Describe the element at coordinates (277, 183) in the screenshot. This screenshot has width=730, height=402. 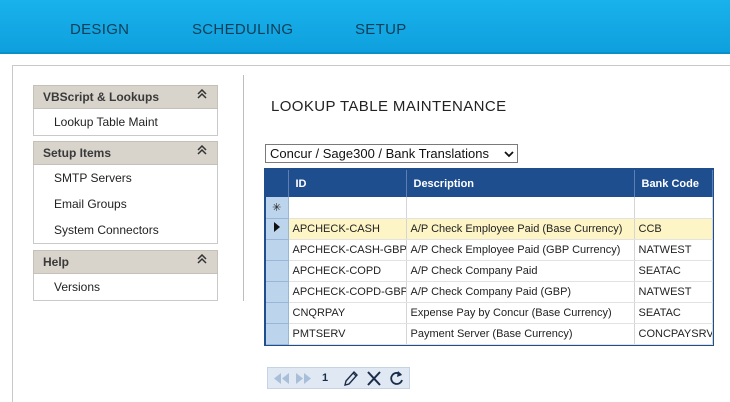
I see `column-header-selector` at that location.